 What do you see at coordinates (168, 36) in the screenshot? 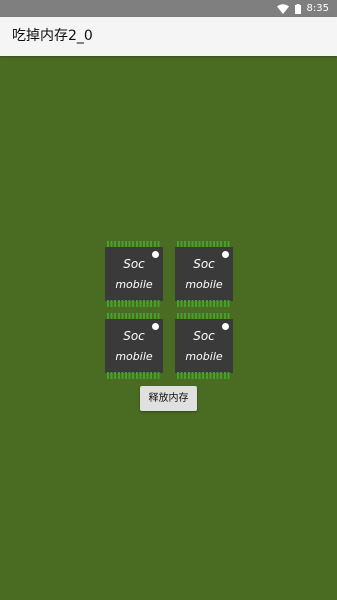
I see `app-bar: 吃掉内存2_0` at bounding box center [168, 36].